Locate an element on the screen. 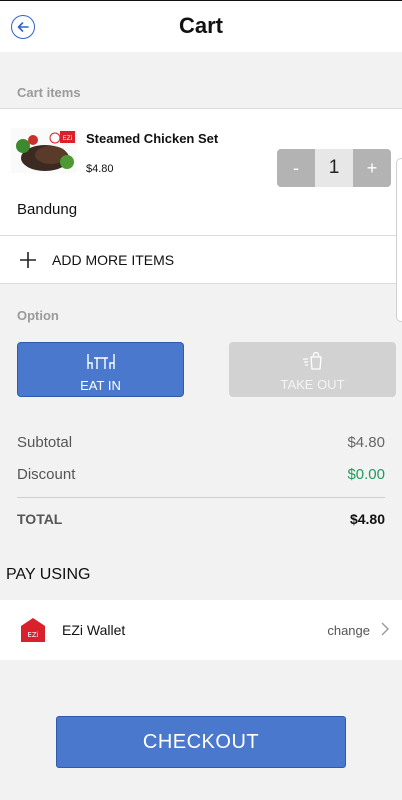 This screenshot has height=800, width=402. increase-quantity-button: + is located at coordinates (372, 168).